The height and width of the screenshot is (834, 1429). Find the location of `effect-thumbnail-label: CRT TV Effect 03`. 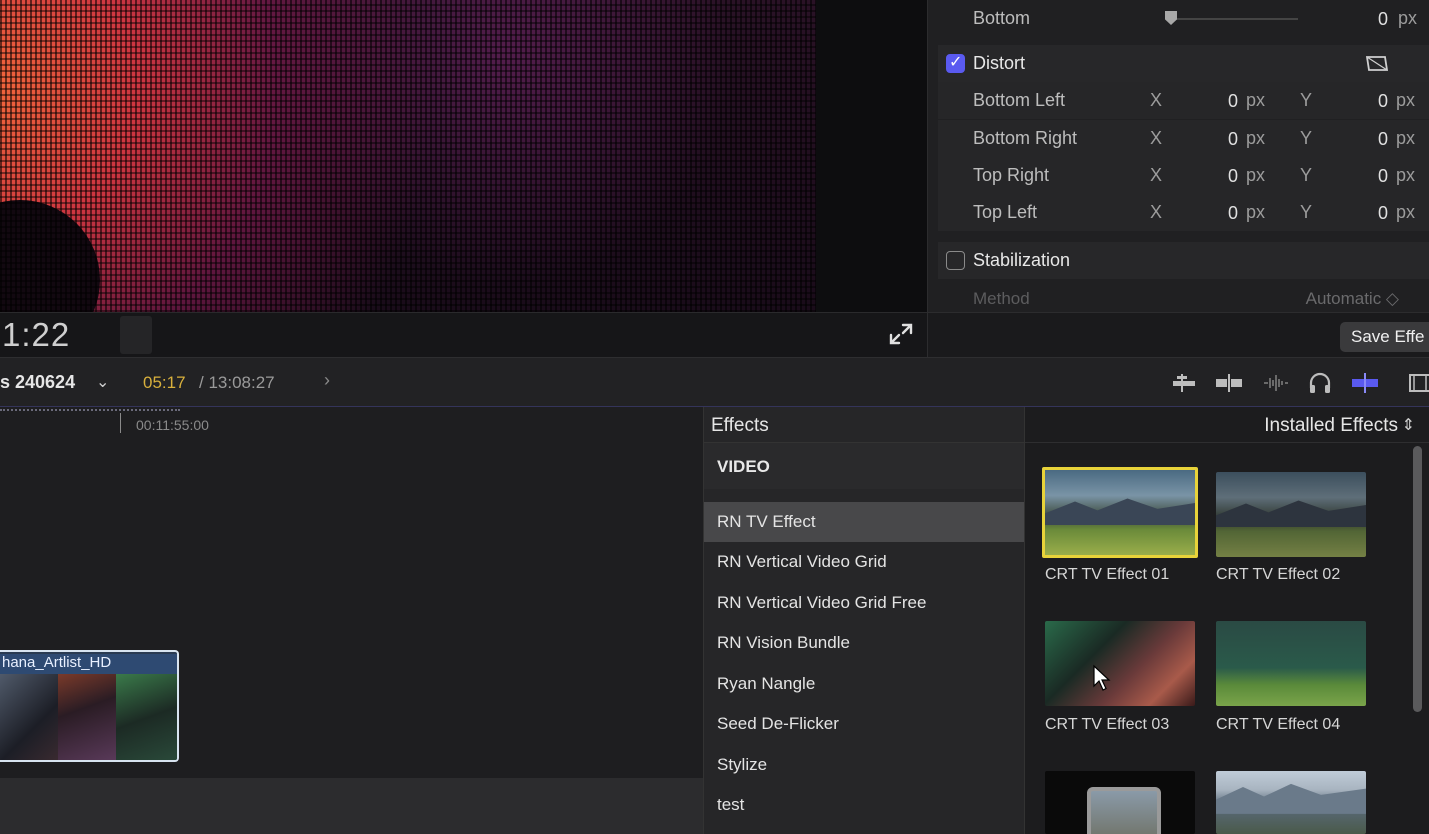

effect-thumbnail-label: CRT TV Effect 03 is located at coordinates (1107, 724).